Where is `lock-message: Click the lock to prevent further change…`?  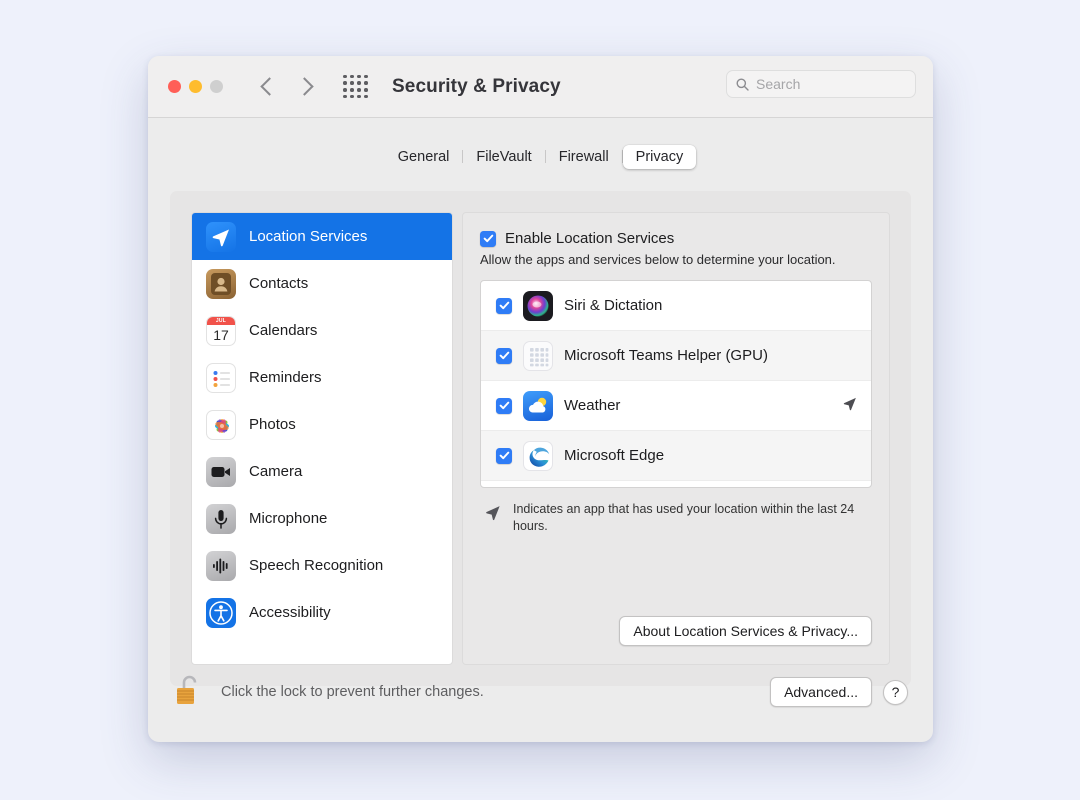
lock-message: Click the lock to prevent further change… is located at coordinates (352, 692).